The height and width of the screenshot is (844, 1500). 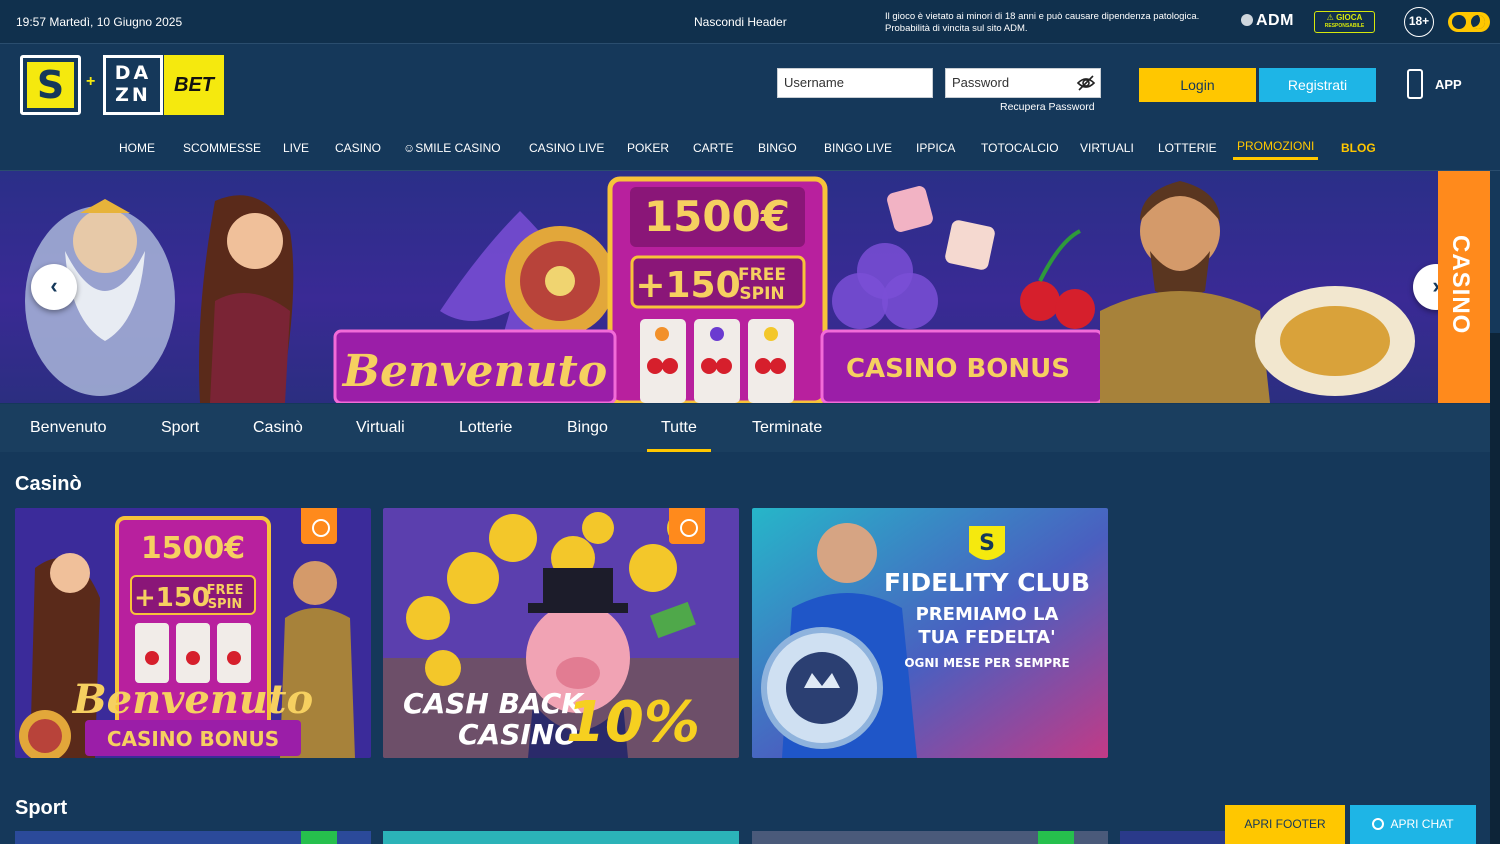 I want to click on card2-percent: 10%, so click(x=633, y=722).